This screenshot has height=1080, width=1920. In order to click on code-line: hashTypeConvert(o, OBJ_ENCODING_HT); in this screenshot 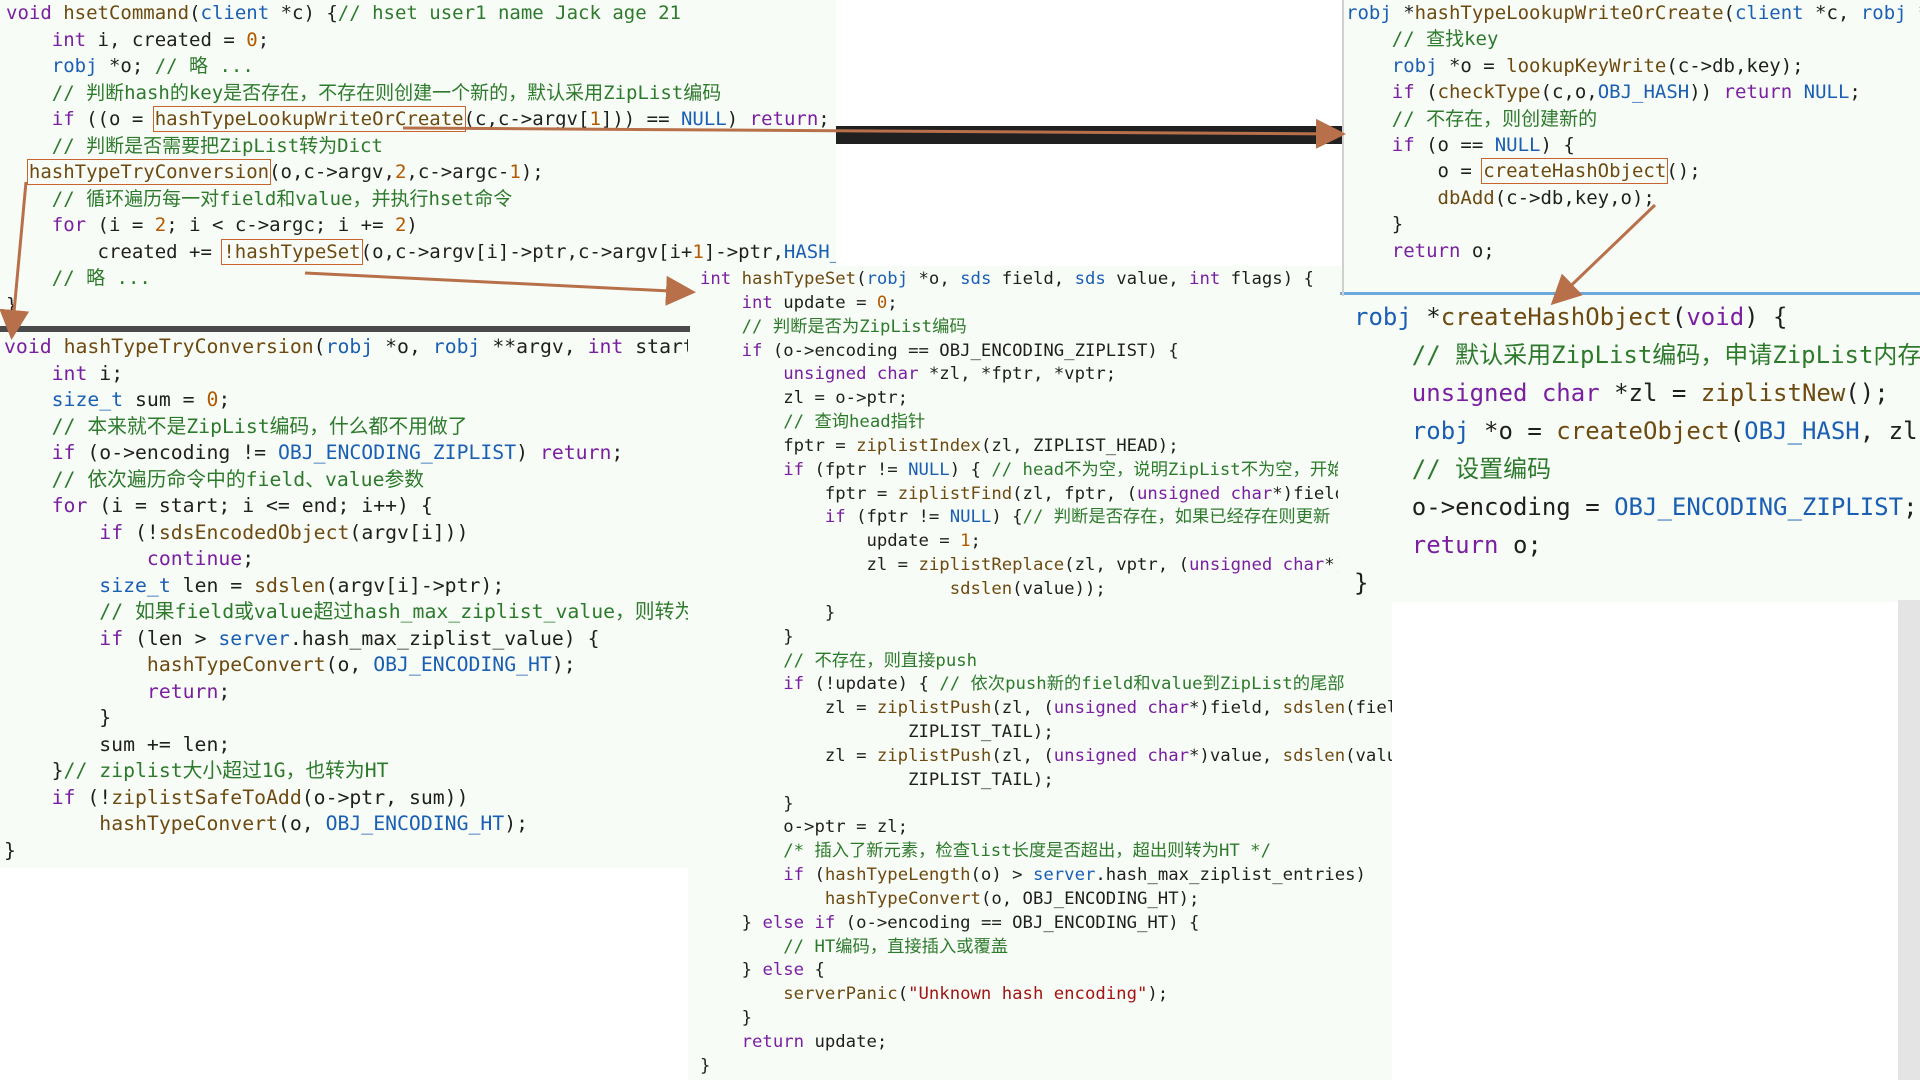, I will do `click(347, 665)`.